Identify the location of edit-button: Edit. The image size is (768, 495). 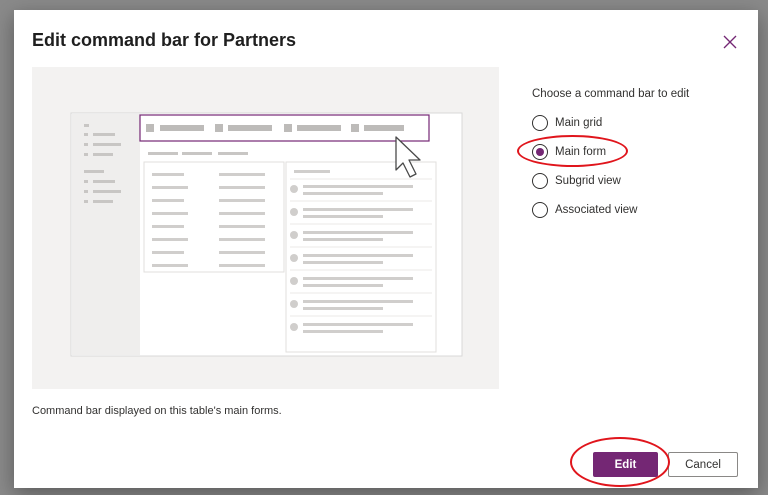
(625, 464).